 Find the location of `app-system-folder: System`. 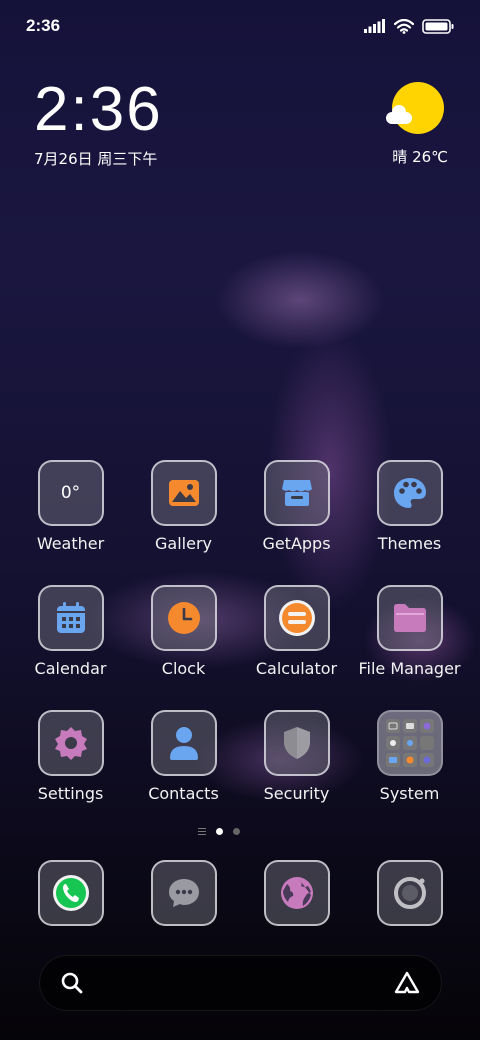

app-system-folder: System is located at coordinates (409, 772).